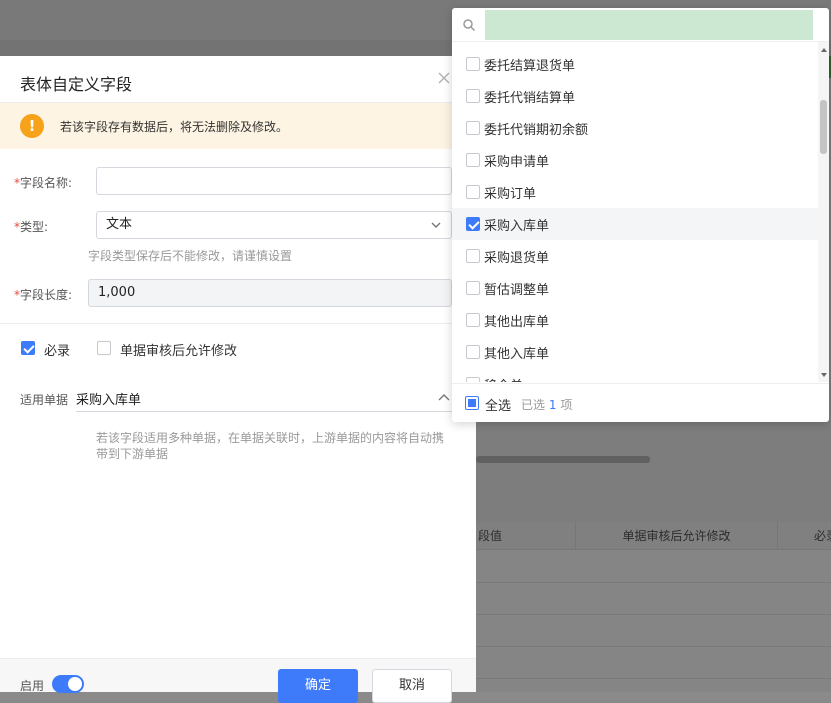  I want to click on type-label-text: 类型:, so click(34, 227).